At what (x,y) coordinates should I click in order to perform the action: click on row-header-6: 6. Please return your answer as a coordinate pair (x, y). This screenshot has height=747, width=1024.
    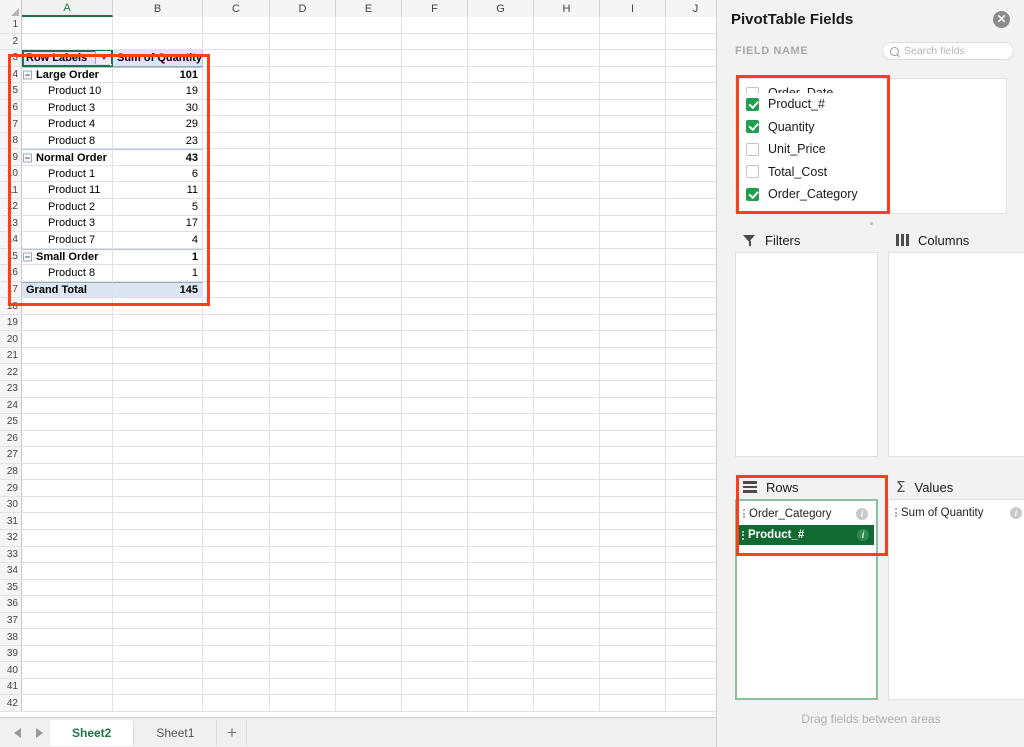
    Looking at the image, I should click on (11, 108).